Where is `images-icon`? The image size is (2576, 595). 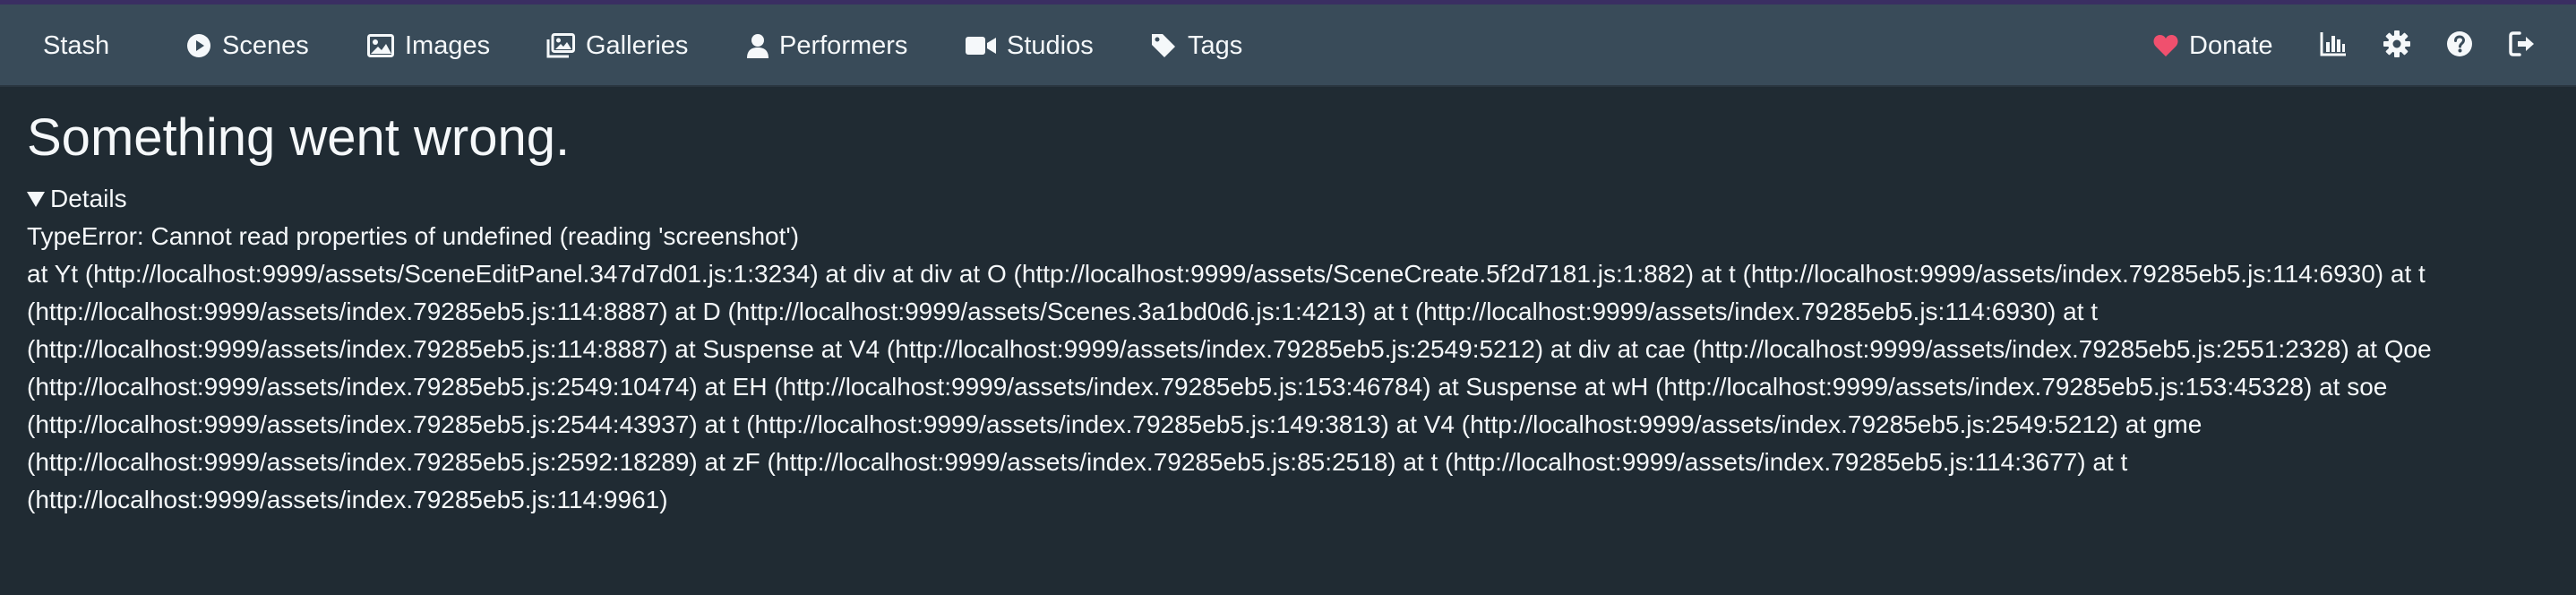
images-icon is located at coordinates (560, 46).